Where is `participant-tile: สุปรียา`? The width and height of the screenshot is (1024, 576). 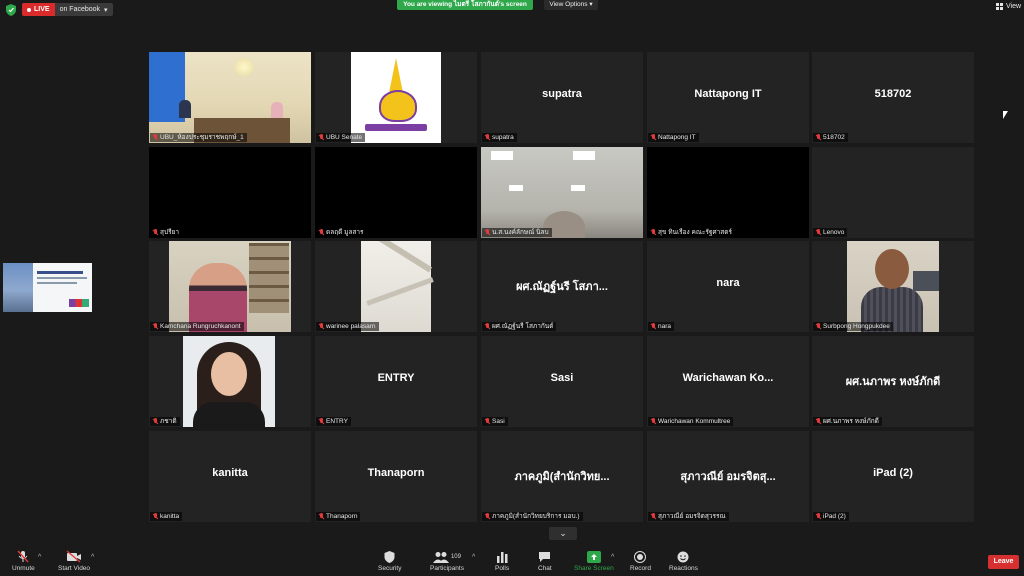
participant-tile: สุปรียา is located at coordinates (230, 192).